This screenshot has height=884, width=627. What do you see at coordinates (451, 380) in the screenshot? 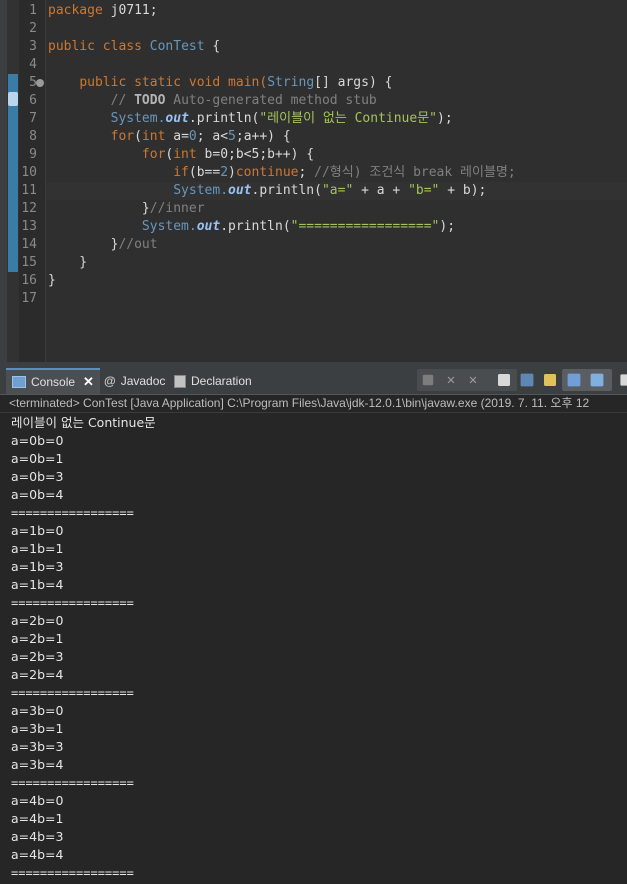
I see `remove-launch-icon: ✕` at bounding box center [451, 380].